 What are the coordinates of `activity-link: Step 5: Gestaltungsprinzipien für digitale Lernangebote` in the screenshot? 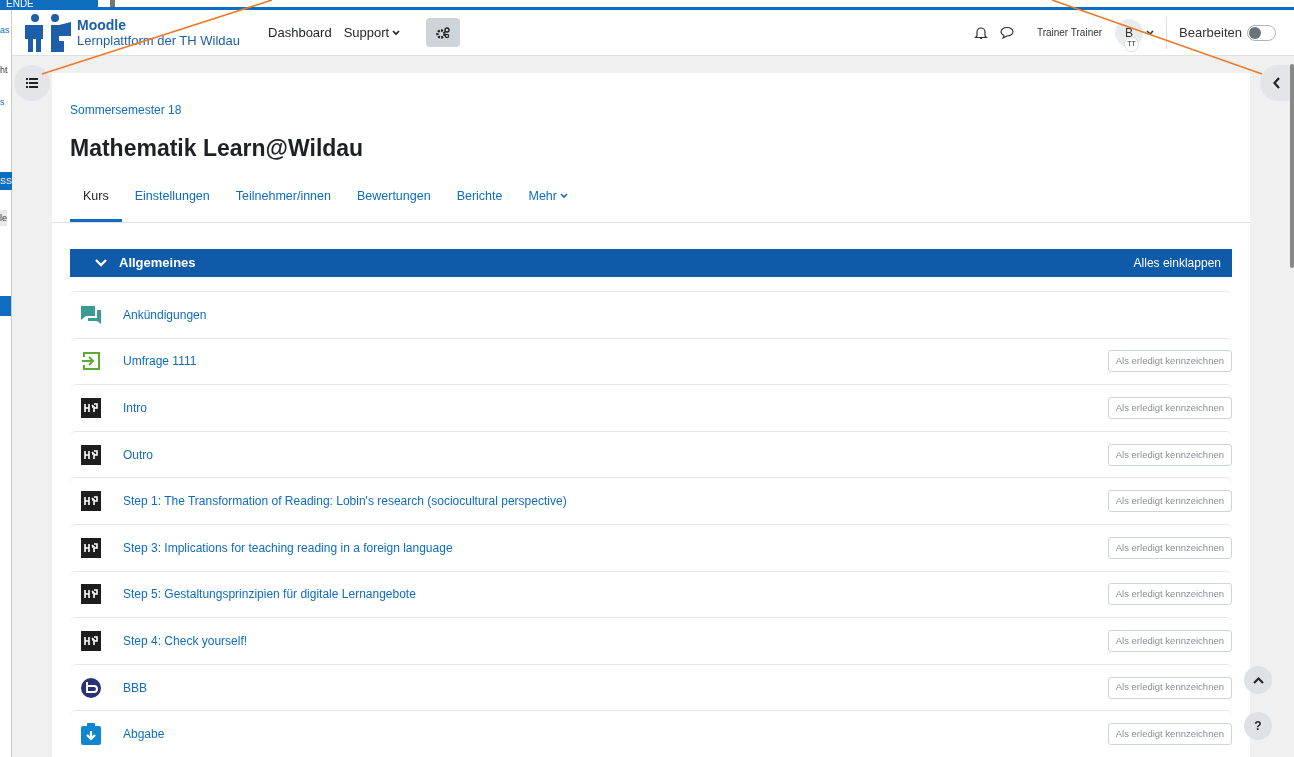 It's located at (269, 594).